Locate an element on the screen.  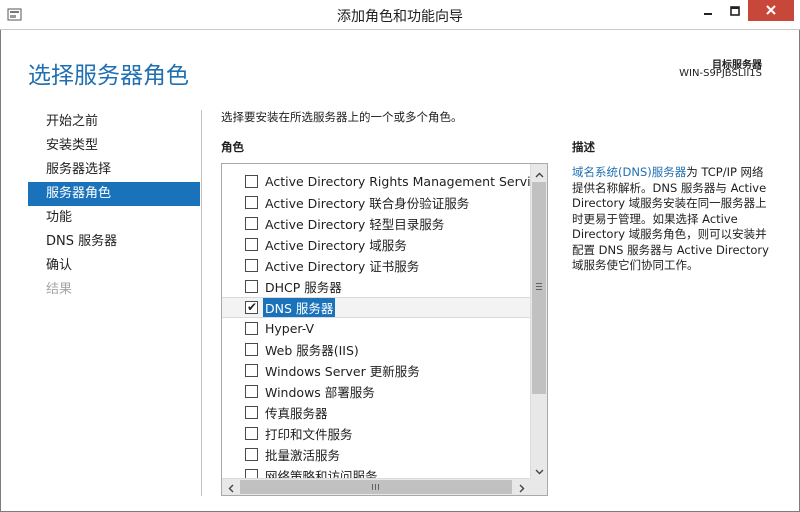
minimize-button is located at coordinates (707, 10).